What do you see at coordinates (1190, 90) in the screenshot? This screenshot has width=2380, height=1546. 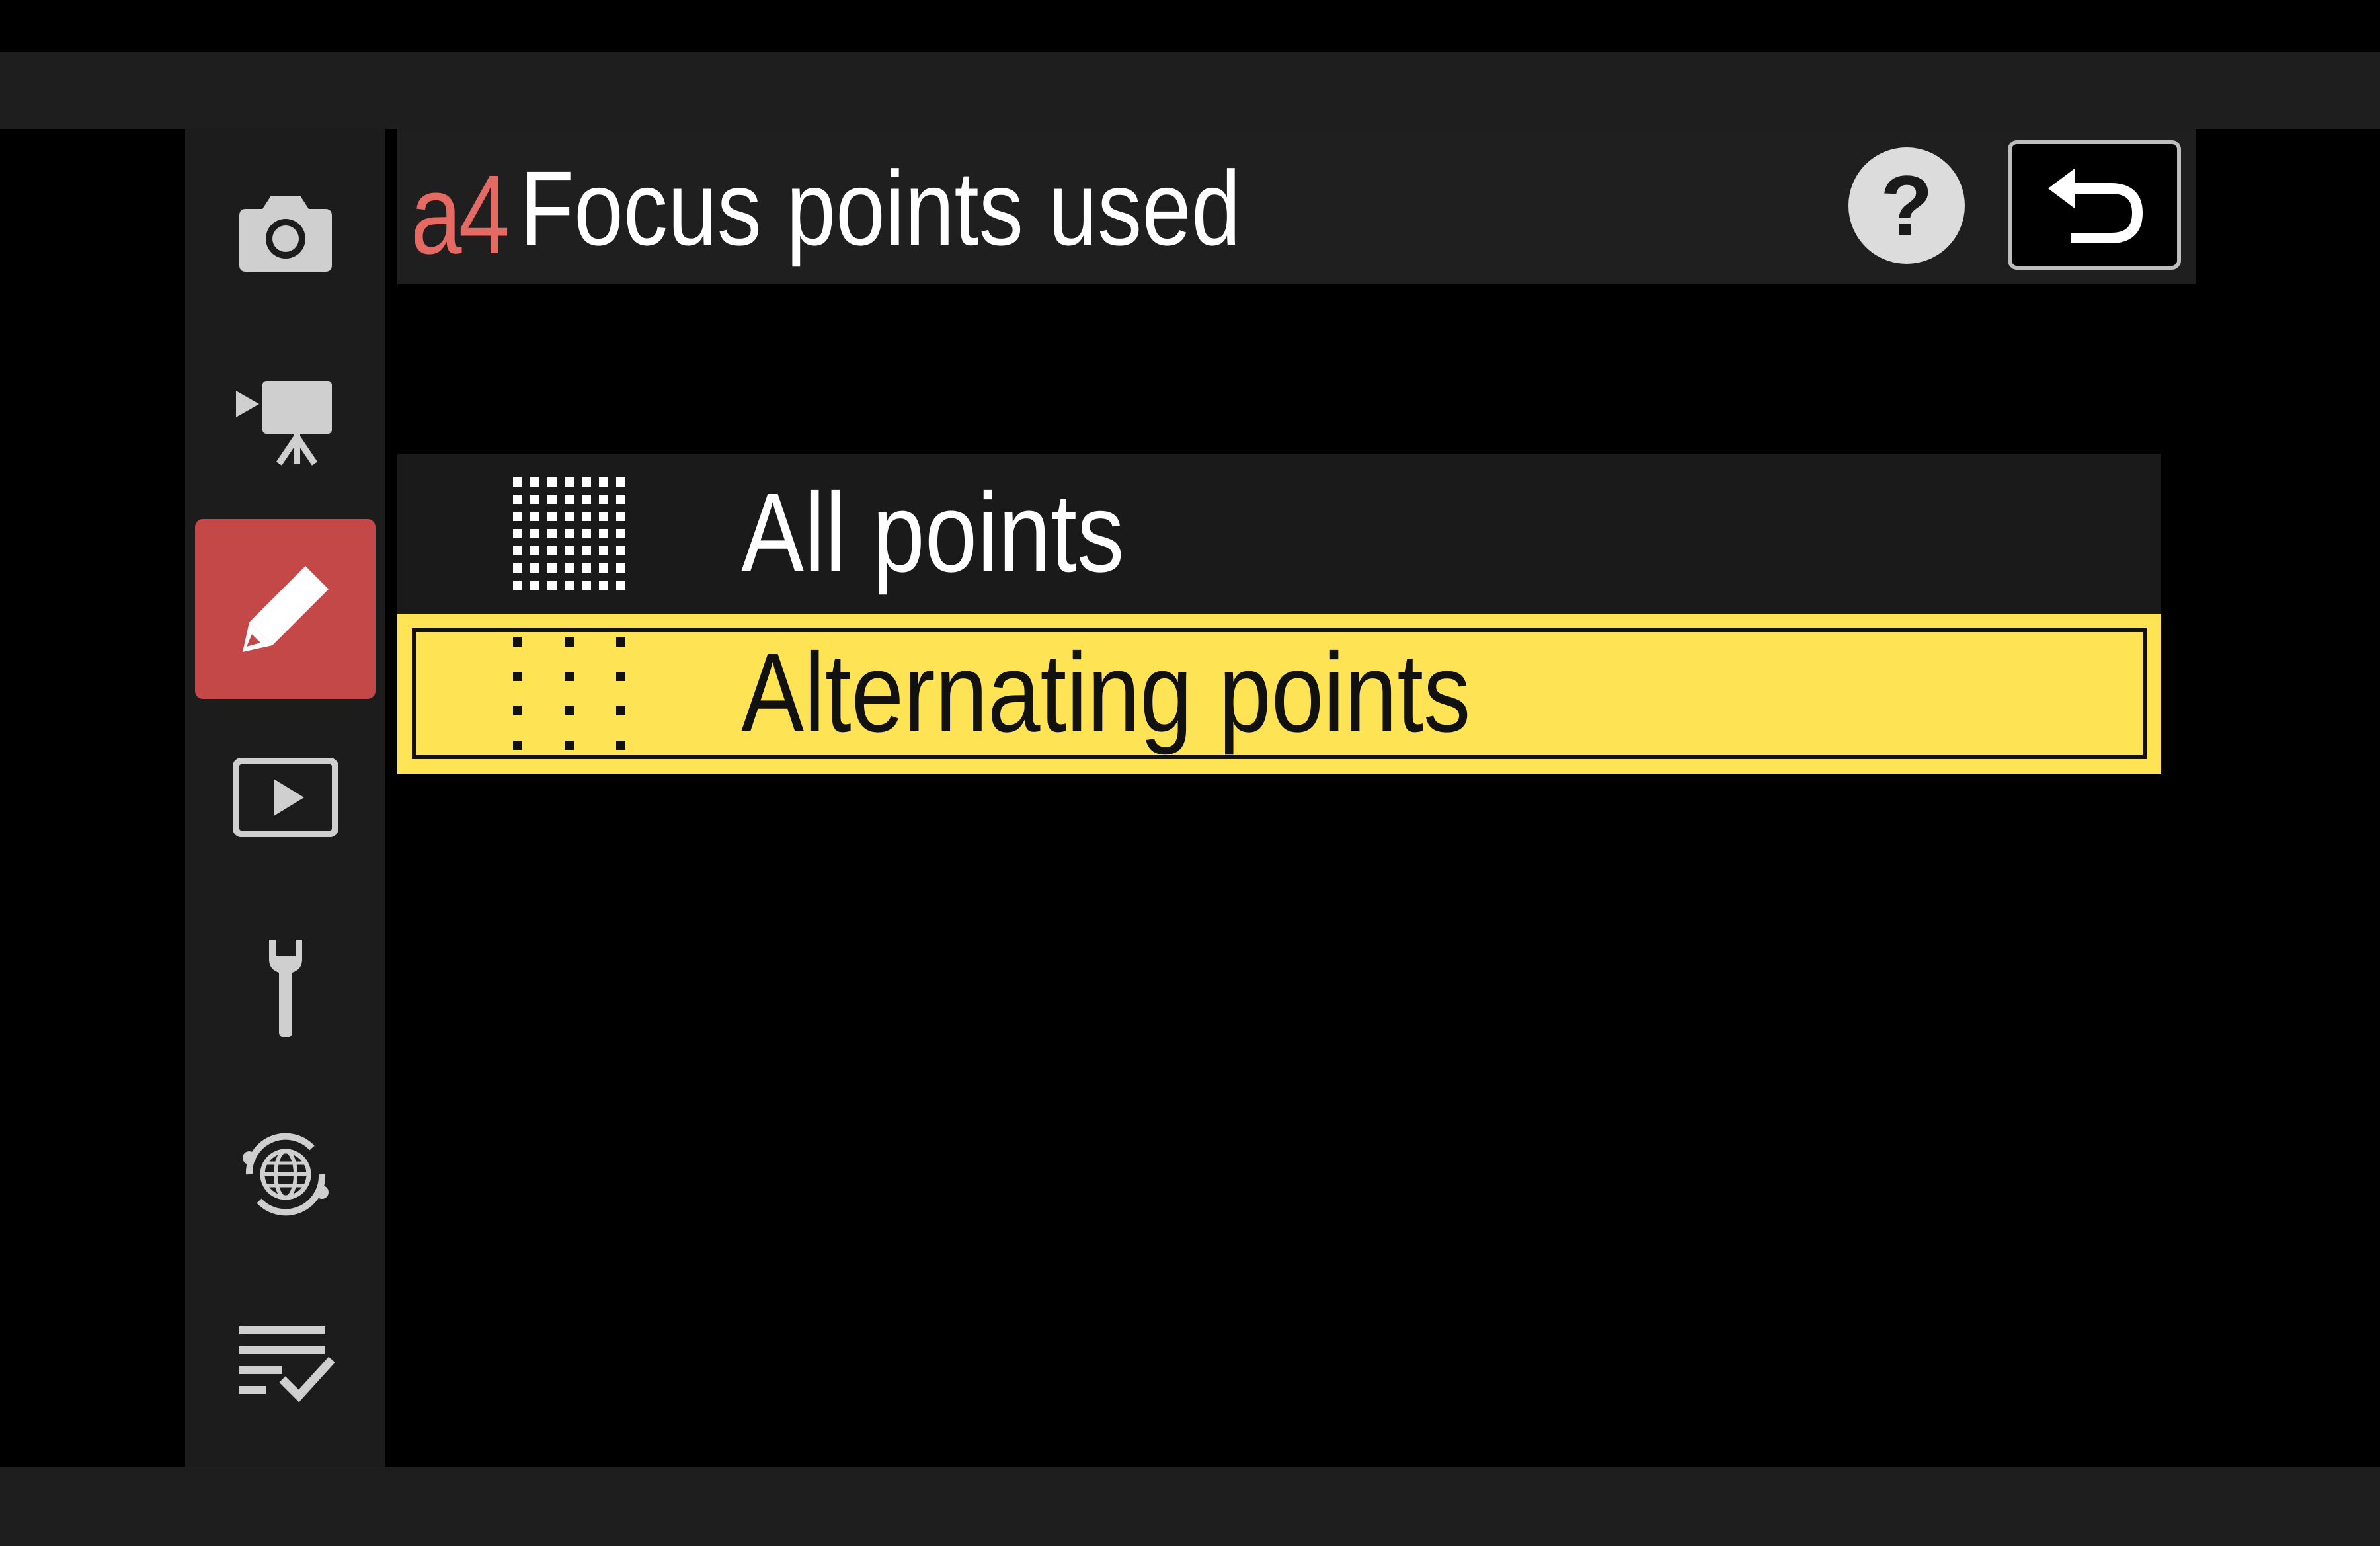 I see `top-band` at bounding box center [1190, 90].